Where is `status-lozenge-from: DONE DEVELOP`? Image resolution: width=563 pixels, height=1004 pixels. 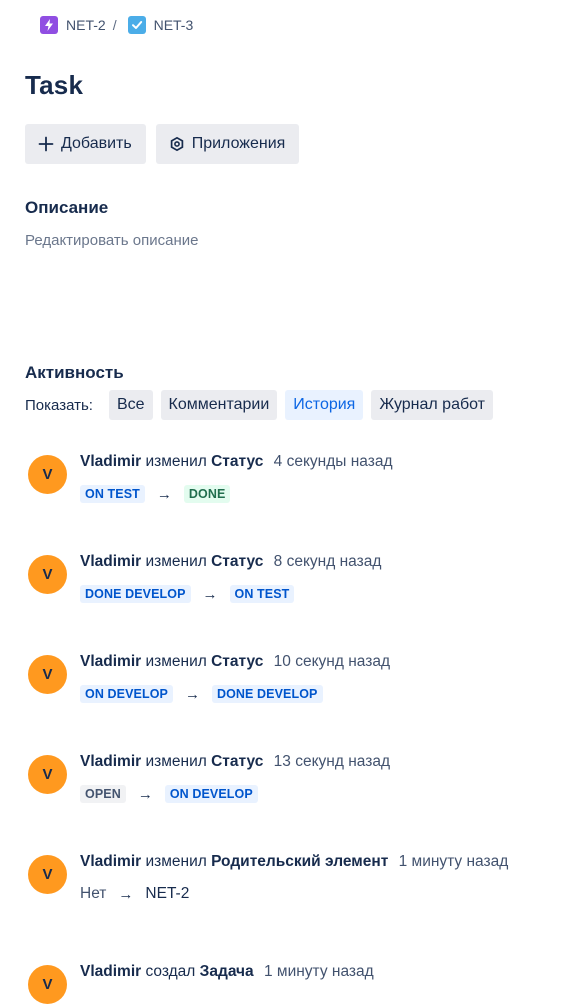
status-lozenge-from: DONE DEVELOP is located at coordinates (135, 594).